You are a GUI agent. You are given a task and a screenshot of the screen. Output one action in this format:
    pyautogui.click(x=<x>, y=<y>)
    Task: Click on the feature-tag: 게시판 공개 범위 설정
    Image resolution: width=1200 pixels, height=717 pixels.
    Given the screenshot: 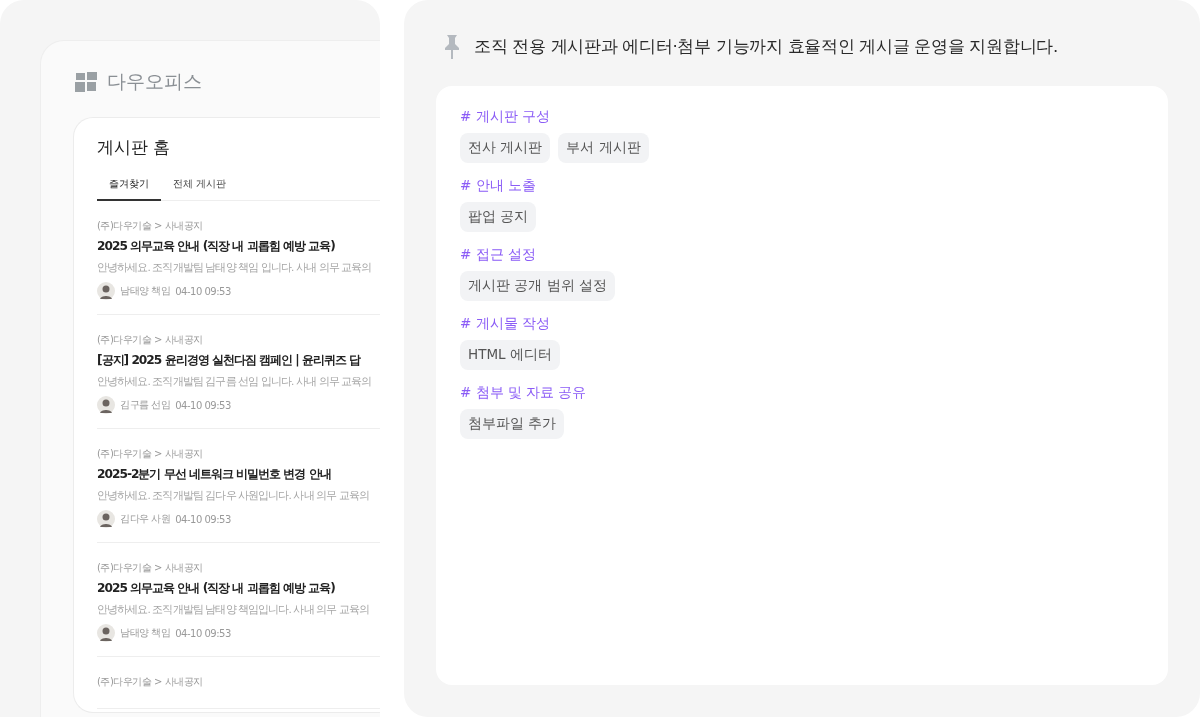 What is the action you would take?
    pyautogui.click(x=537, y=286)
    